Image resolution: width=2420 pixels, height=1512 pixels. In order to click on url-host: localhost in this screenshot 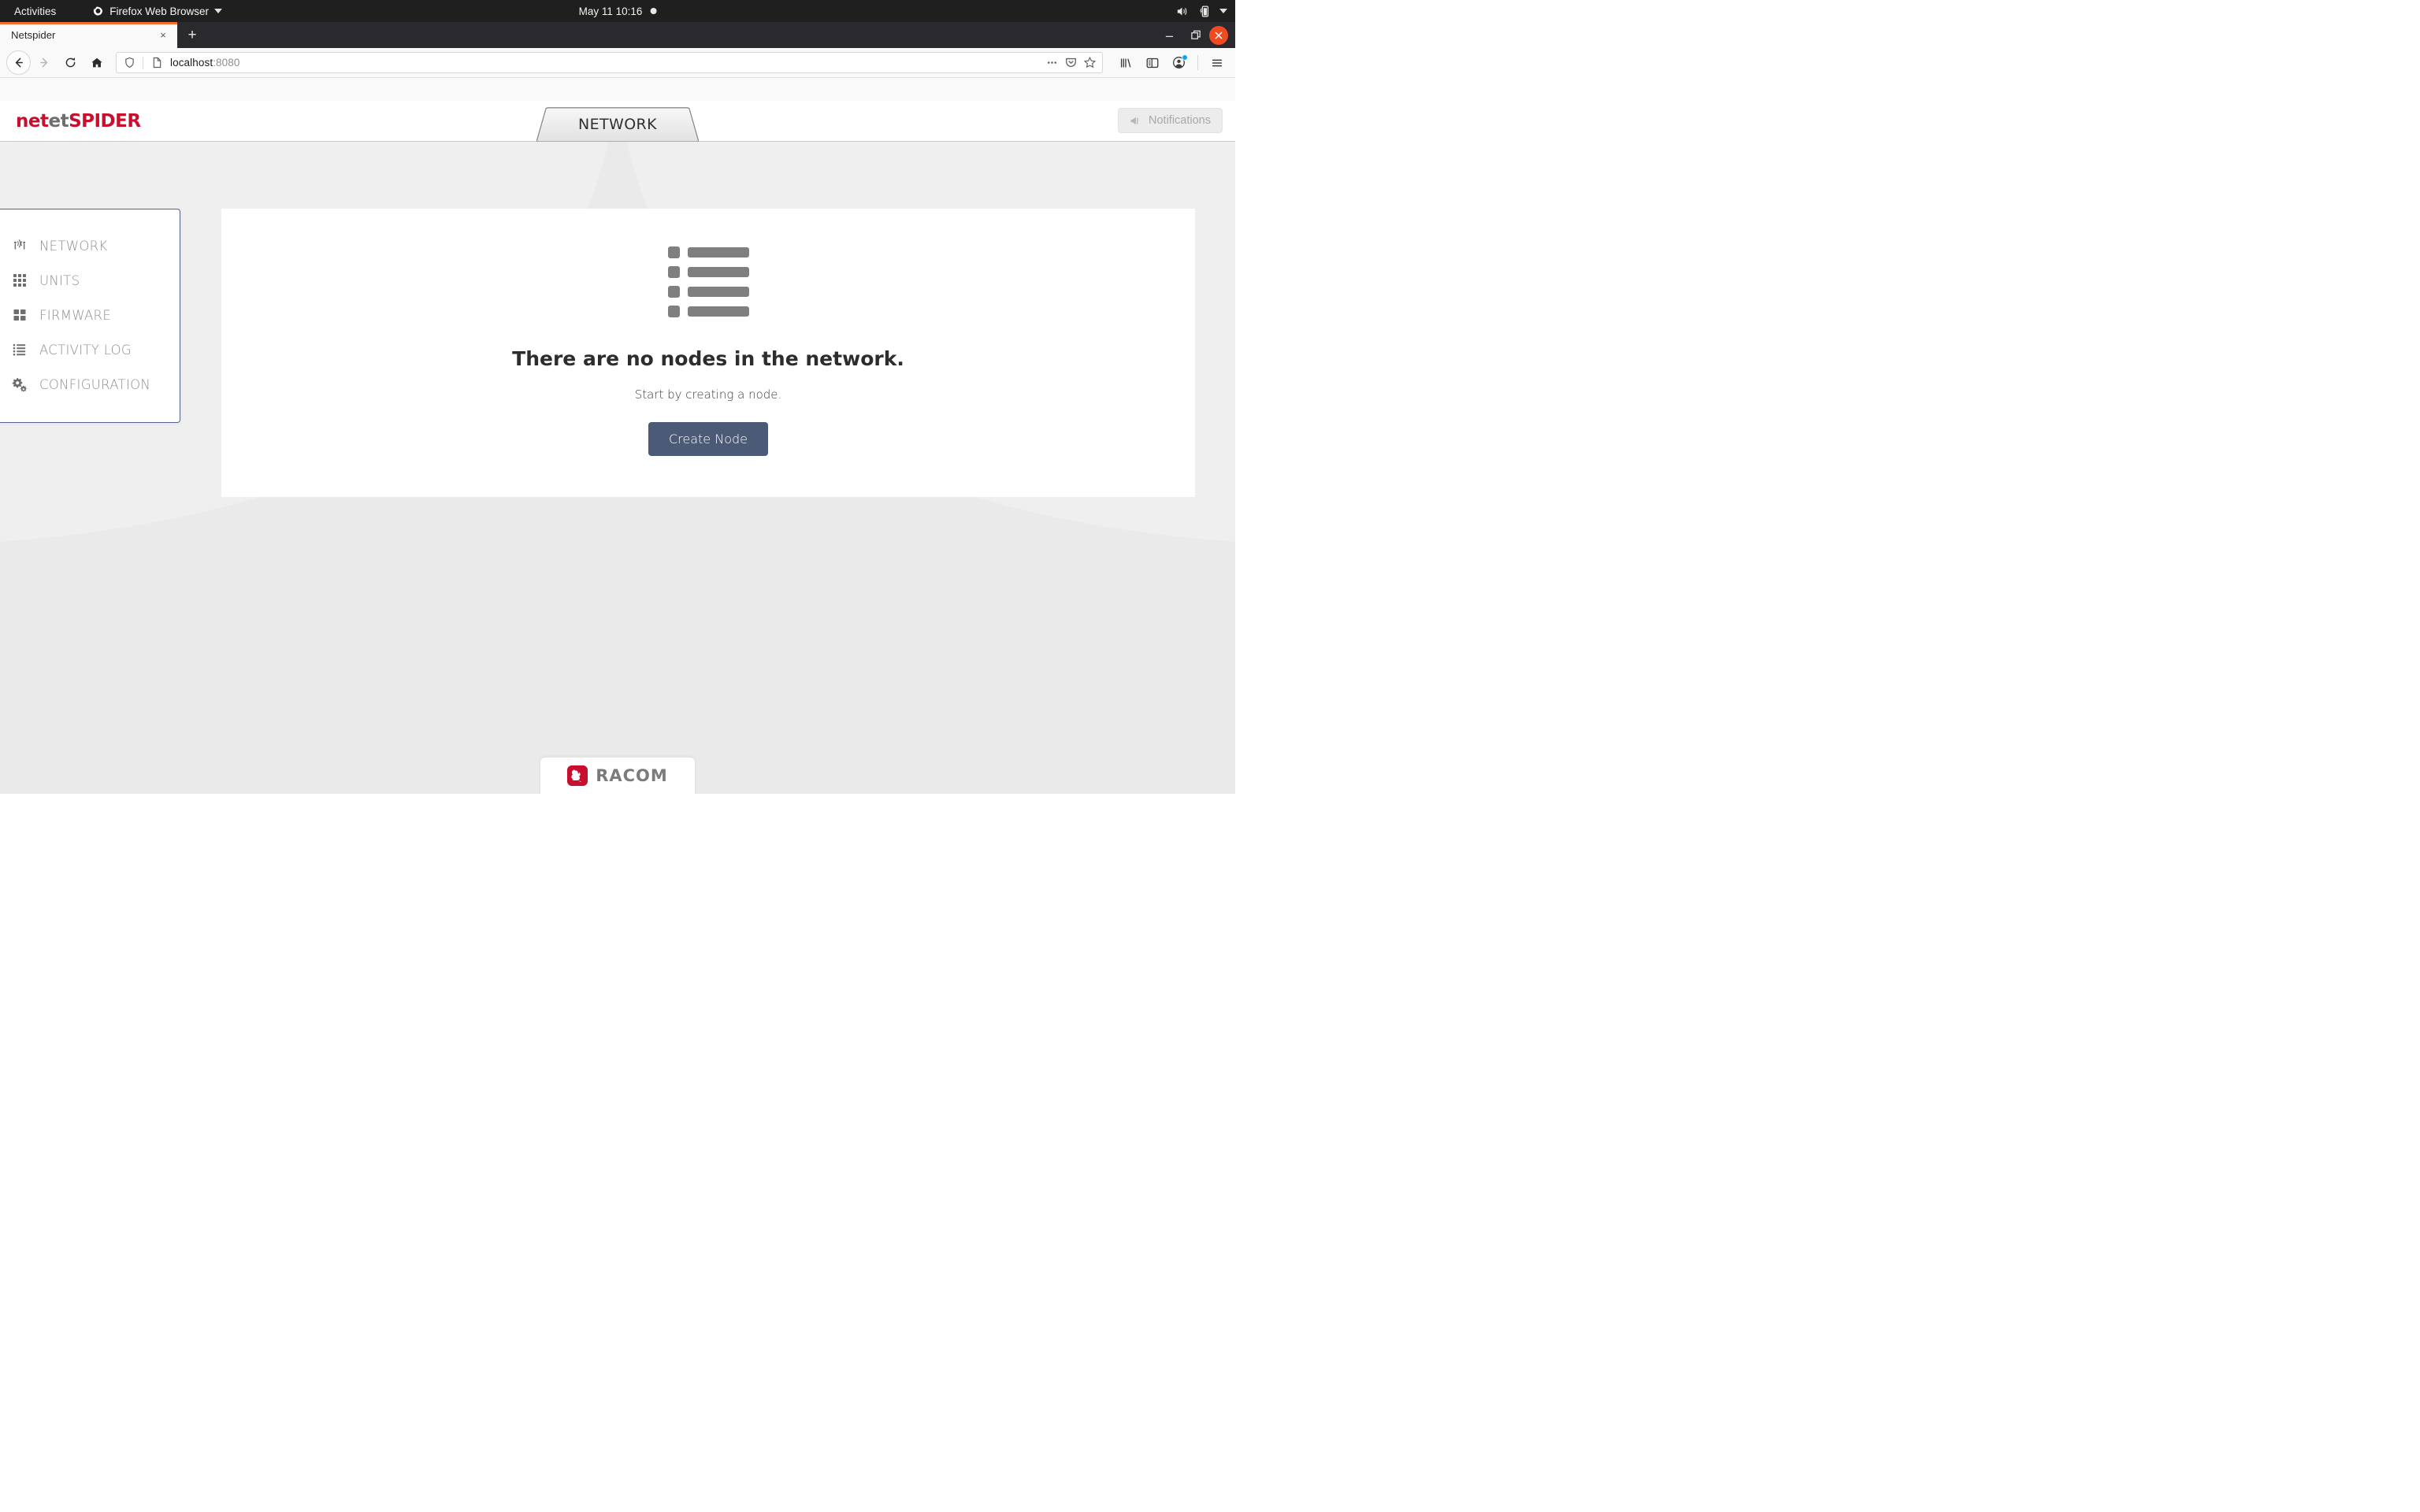, I will do `click(191, 63)`.